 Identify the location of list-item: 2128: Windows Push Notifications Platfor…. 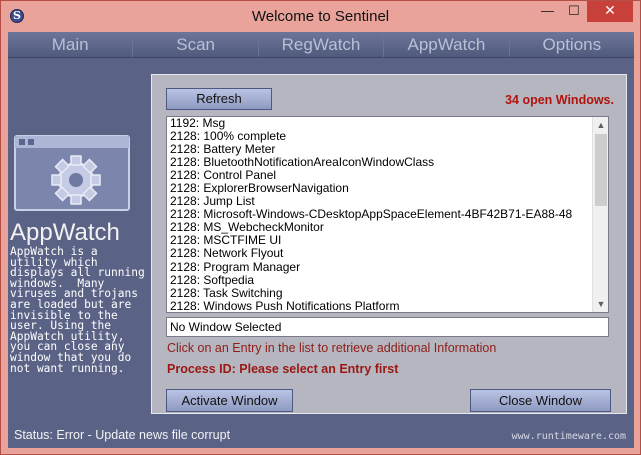
(380, 305).